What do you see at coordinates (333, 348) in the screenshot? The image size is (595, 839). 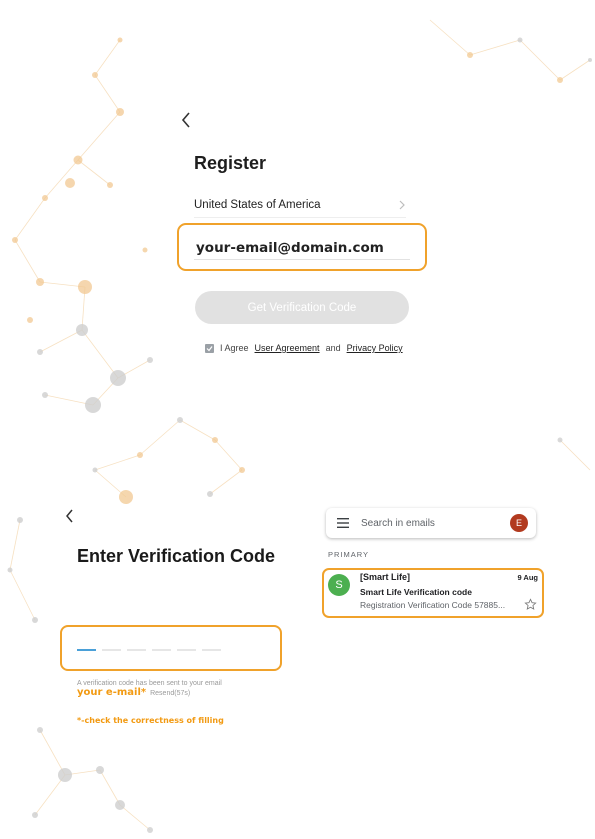 I see `agree-and: and` at bounding box center [333, 348].